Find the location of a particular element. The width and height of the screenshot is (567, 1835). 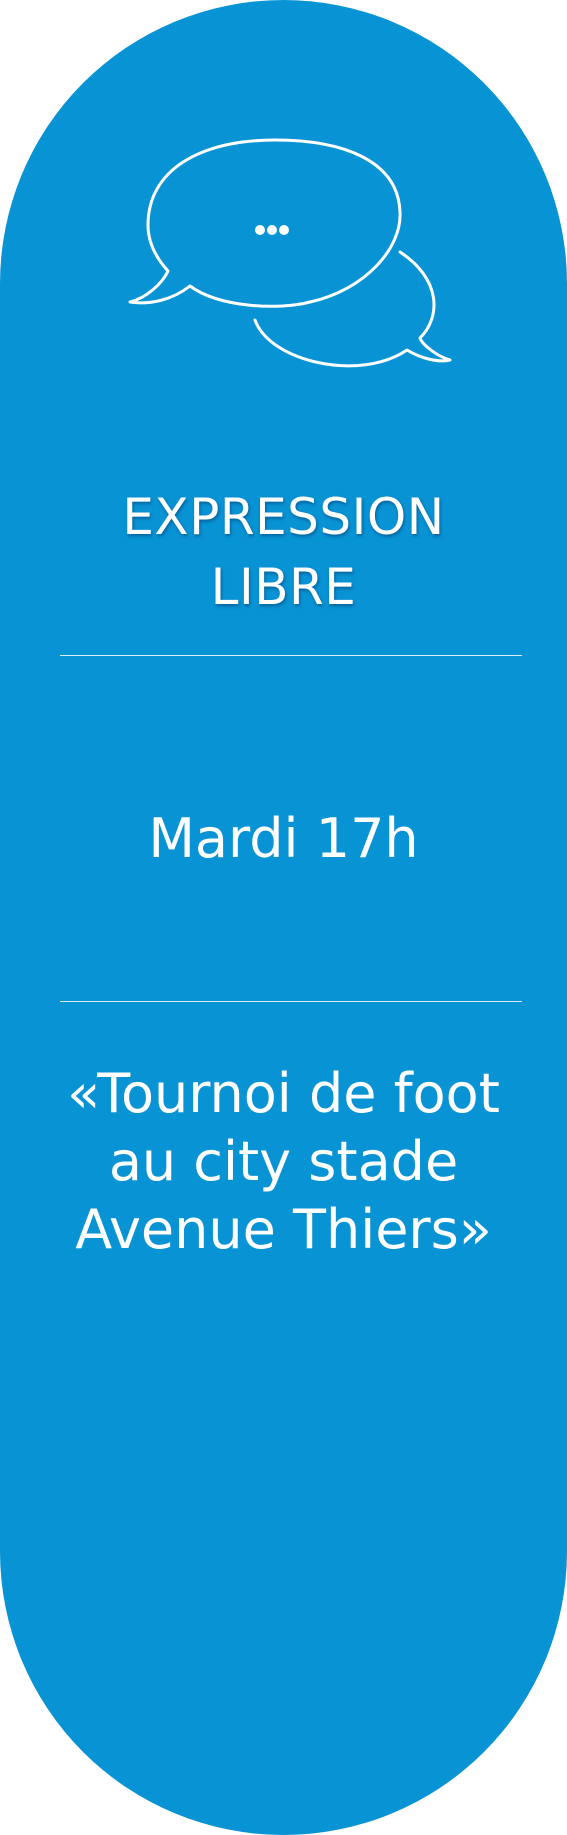

divider-top is located at coordinates (291, 655).